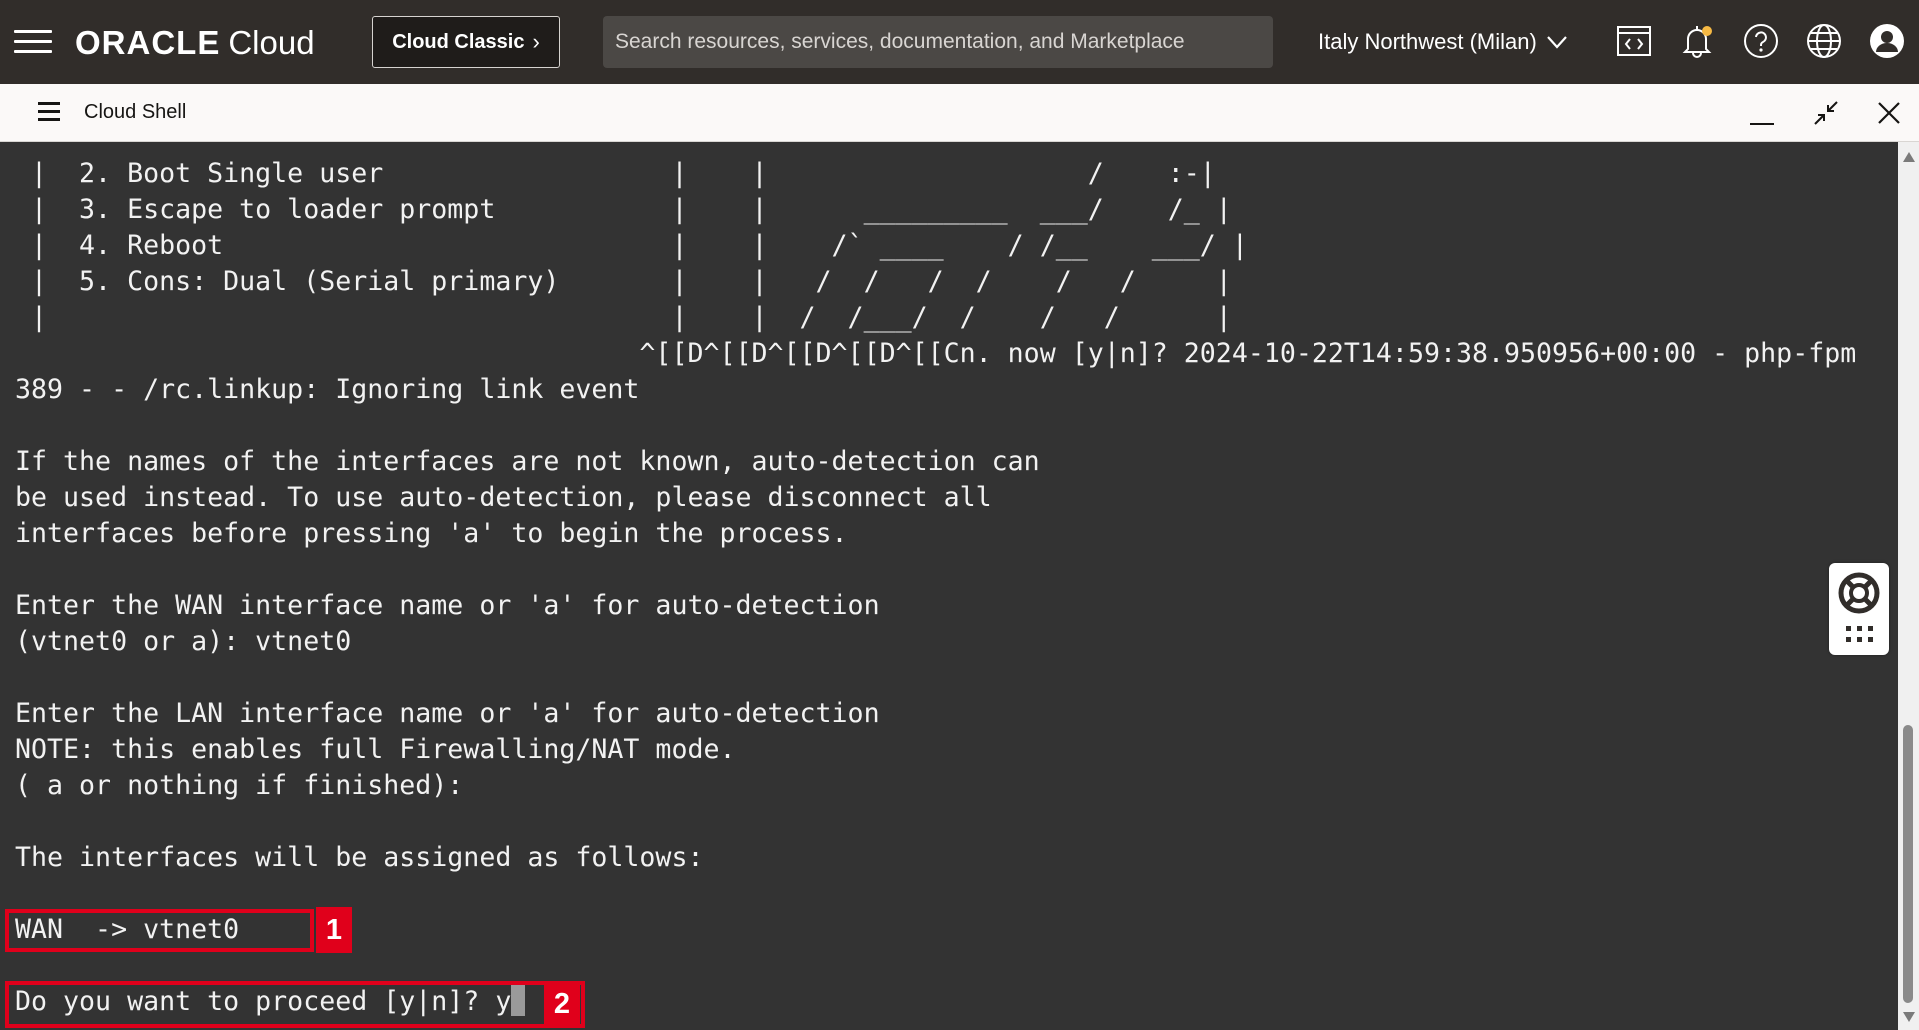 The width and height of the screenshot is (1919, 1030). I want to click on bell-icon, so click(1697, 41).